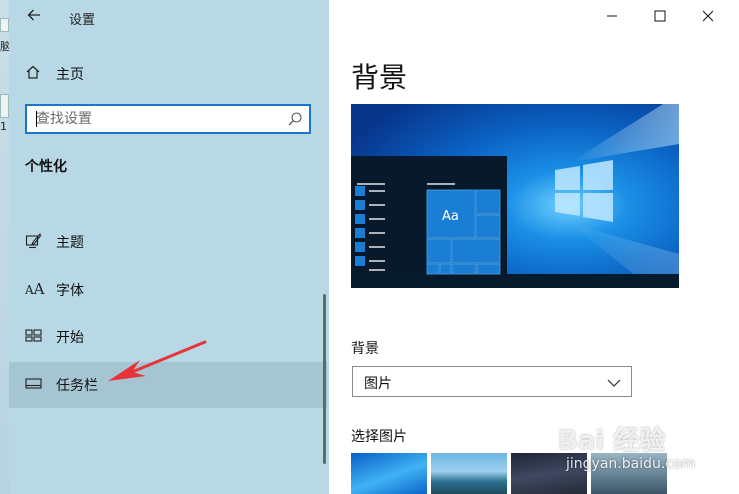  I want to click on arrow-left-icon, so click(33, 15).